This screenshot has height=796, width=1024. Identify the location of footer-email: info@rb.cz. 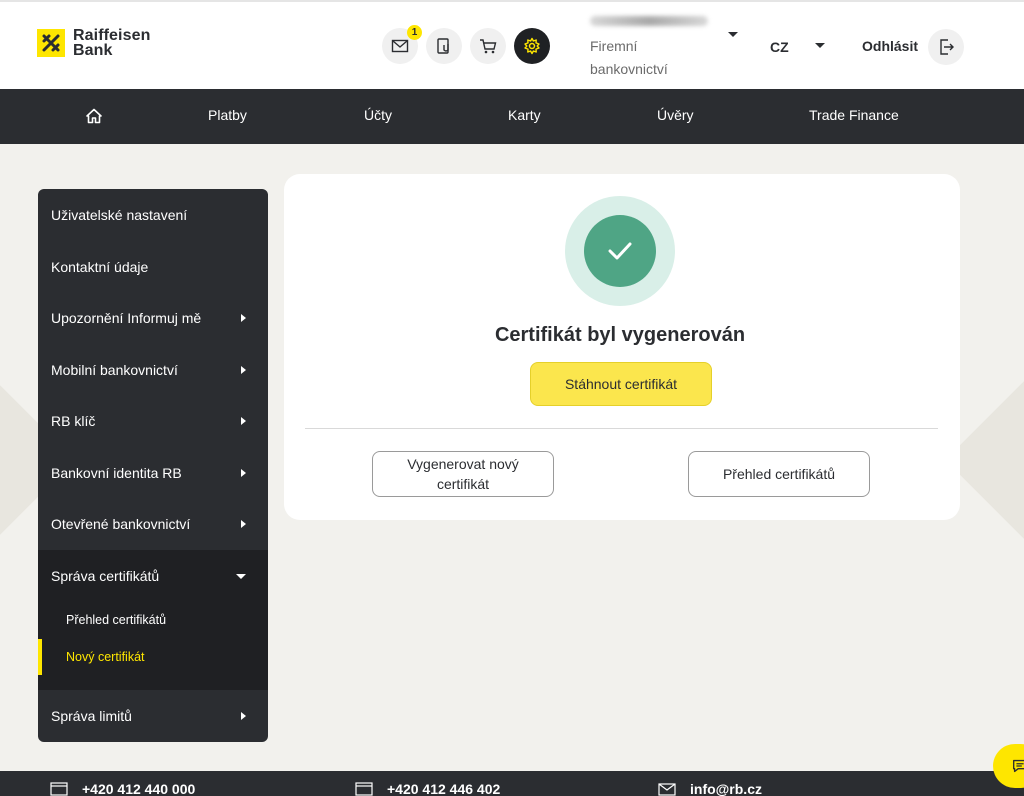
(710, 788).